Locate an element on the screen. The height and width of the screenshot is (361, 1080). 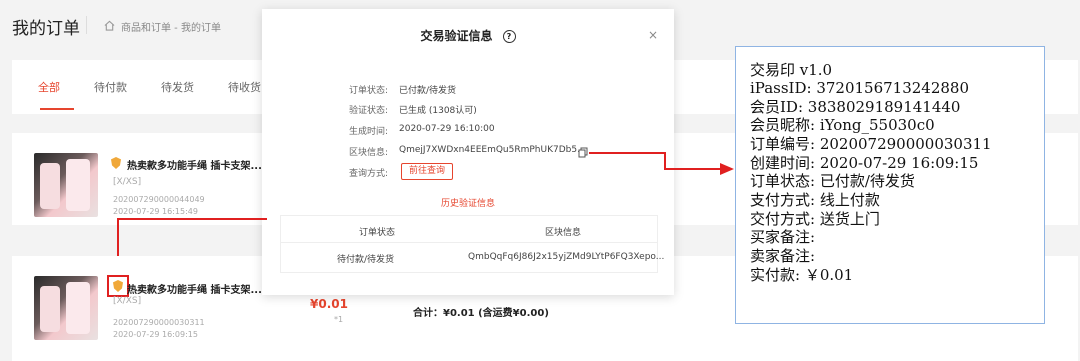
order-price: ¥0.01 is located at coordinates (329, 304).